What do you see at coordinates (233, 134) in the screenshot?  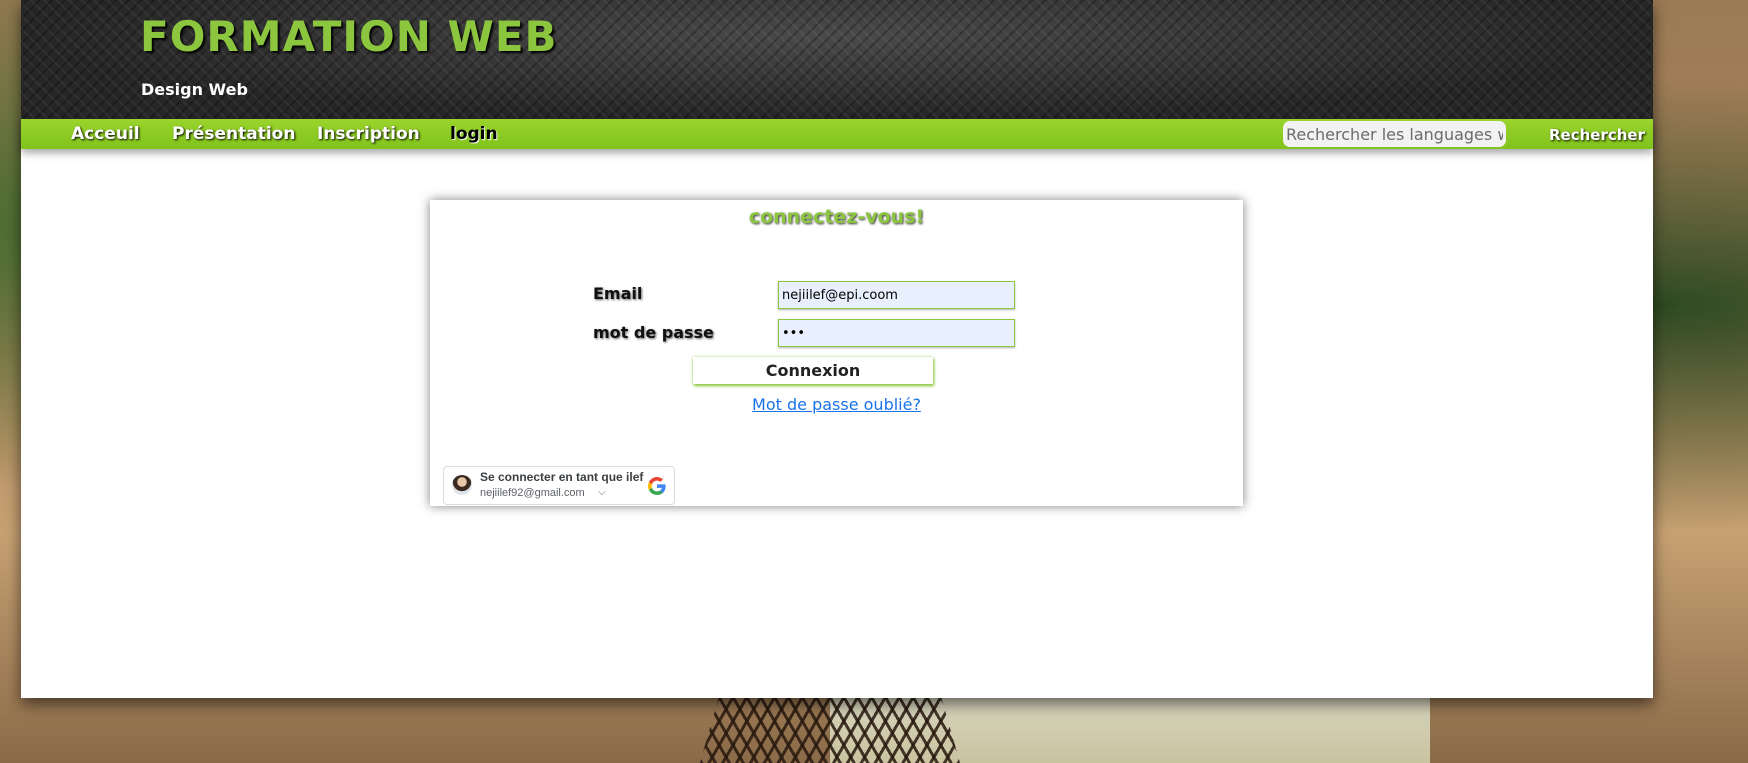 I see `nav-item-presentation: Présentation` at bounding box center [233, 134].